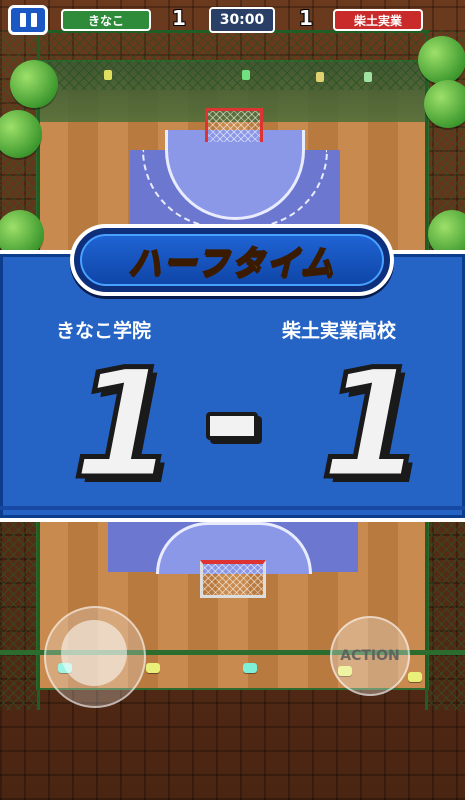 Image resolution: width=465 pixels, height=800 pixels. What do you see at coordinates (94, 653) in the screenshot?
I see `joystick-knob` at bounding box center [94, 653].